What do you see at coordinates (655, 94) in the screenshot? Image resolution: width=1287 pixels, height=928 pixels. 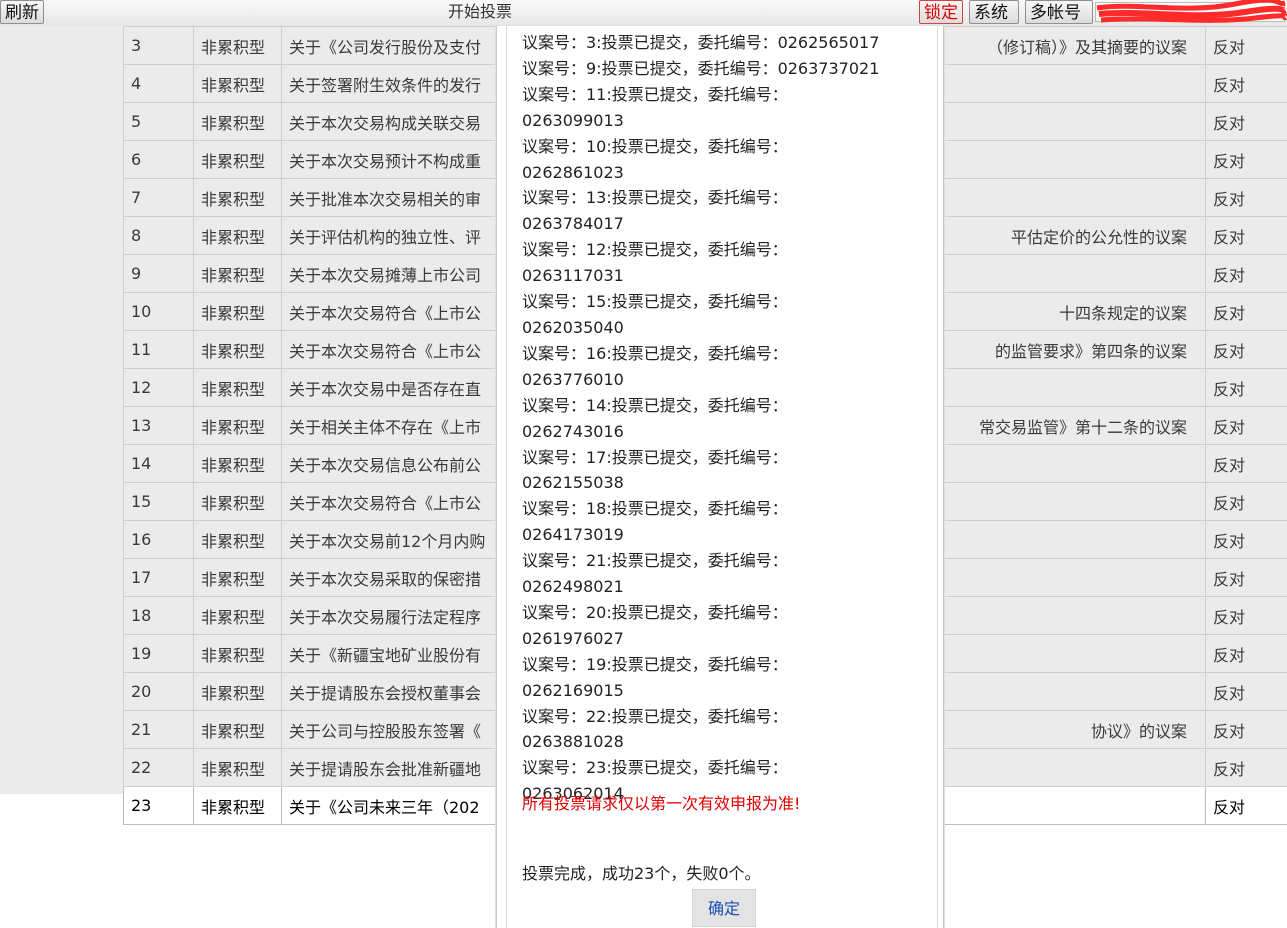 I see `vote-message-line: 议案号：11:投票已提交，委托编号：` at bounding box center [655, 94].